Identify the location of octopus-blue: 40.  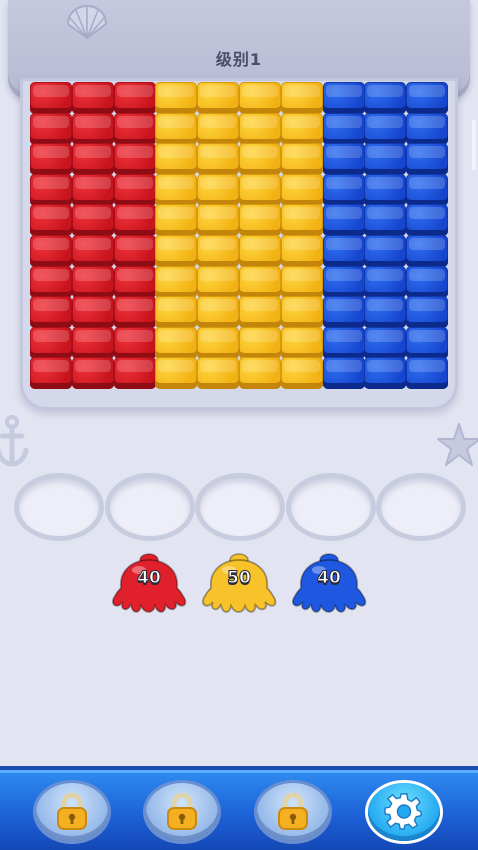
(329, 585).